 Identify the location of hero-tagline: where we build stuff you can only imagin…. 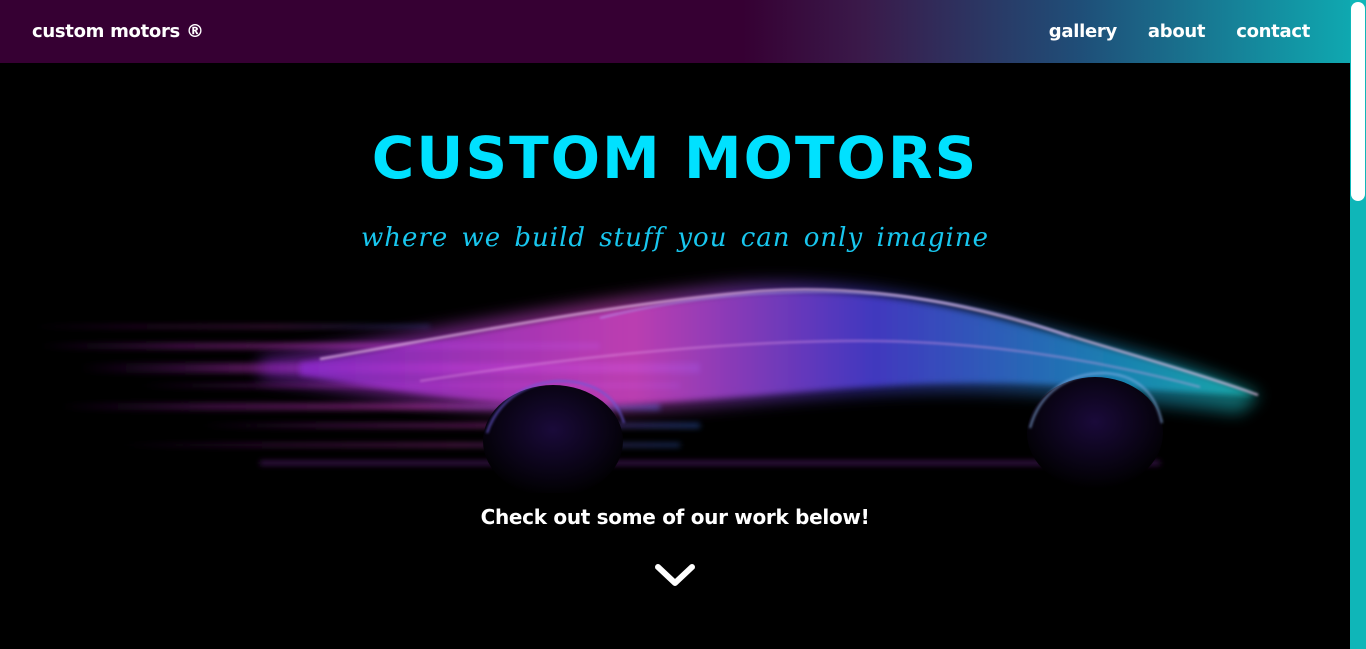
(675, 238).